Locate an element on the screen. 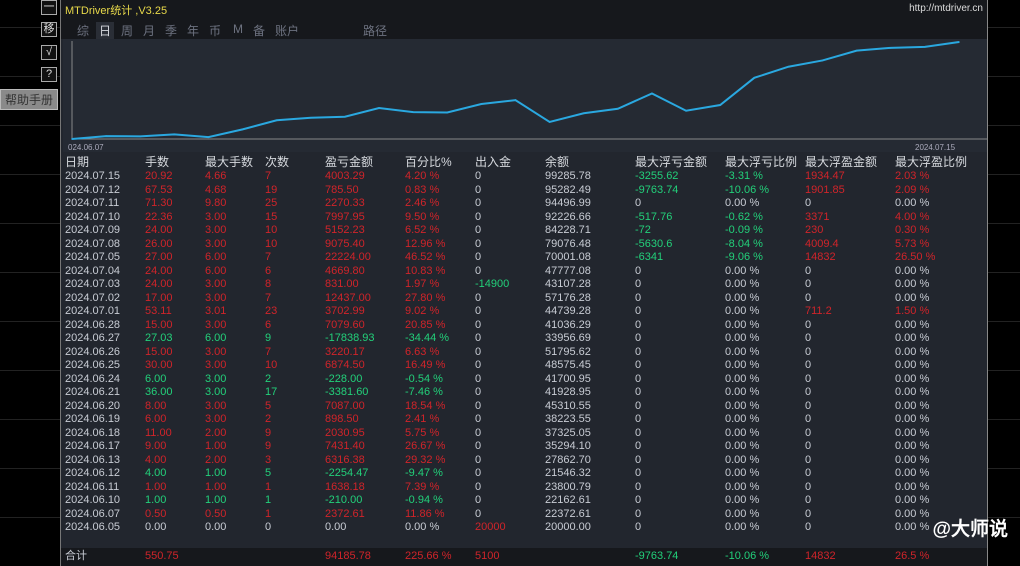  header-max-float-loss: 最大浮亏金额 is located at coordinates (671, 162).